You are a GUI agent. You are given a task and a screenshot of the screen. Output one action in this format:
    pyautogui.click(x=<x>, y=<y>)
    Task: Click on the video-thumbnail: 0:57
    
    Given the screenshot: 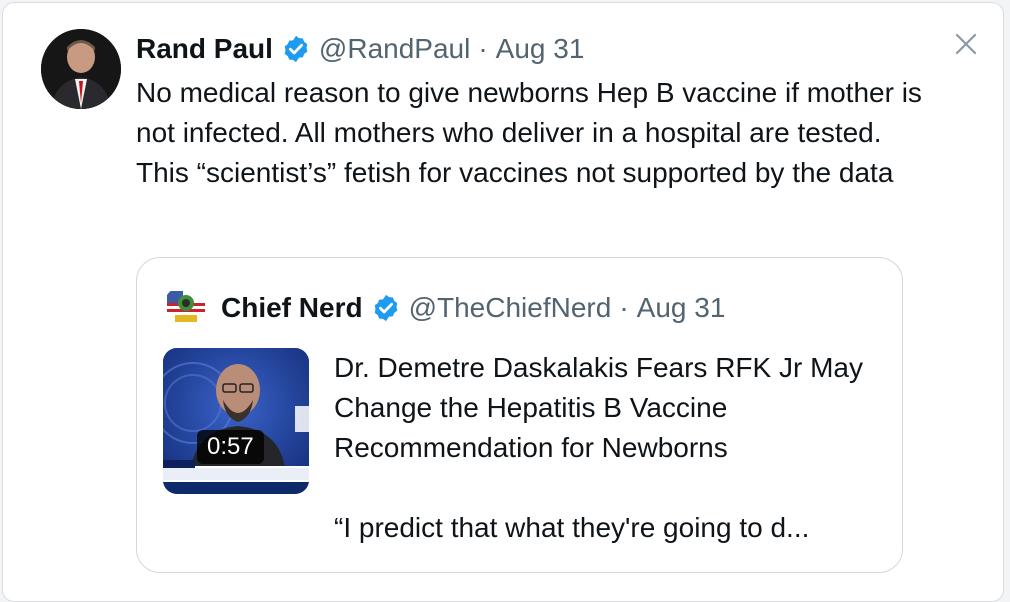 What is the action you would take?
    pyautogui.click(x=236, y=421)
    